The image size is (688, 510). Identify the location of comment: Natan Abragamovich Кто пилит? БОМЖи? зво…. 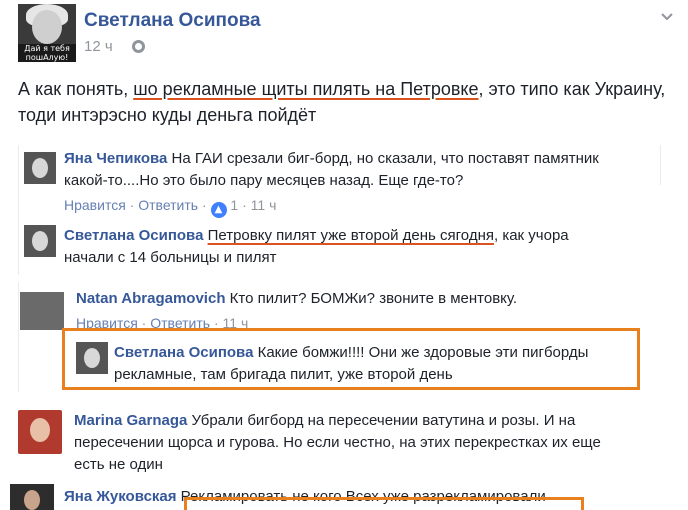
(356, 299).